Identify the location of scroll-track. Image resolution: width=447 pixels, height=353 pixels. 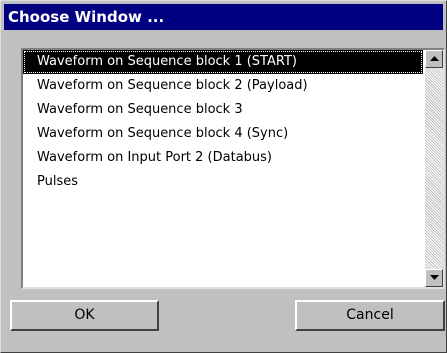
(434, 168).